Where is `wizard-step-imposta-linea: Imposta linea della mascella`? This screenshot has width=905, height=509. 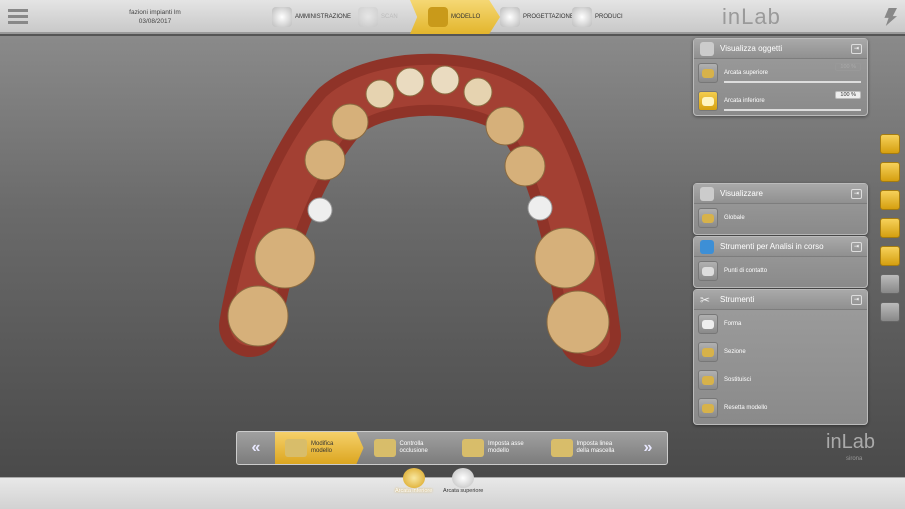
wizard-step-imposta-linea: Imposta linea della mascella is located at coordinates (585, 448).